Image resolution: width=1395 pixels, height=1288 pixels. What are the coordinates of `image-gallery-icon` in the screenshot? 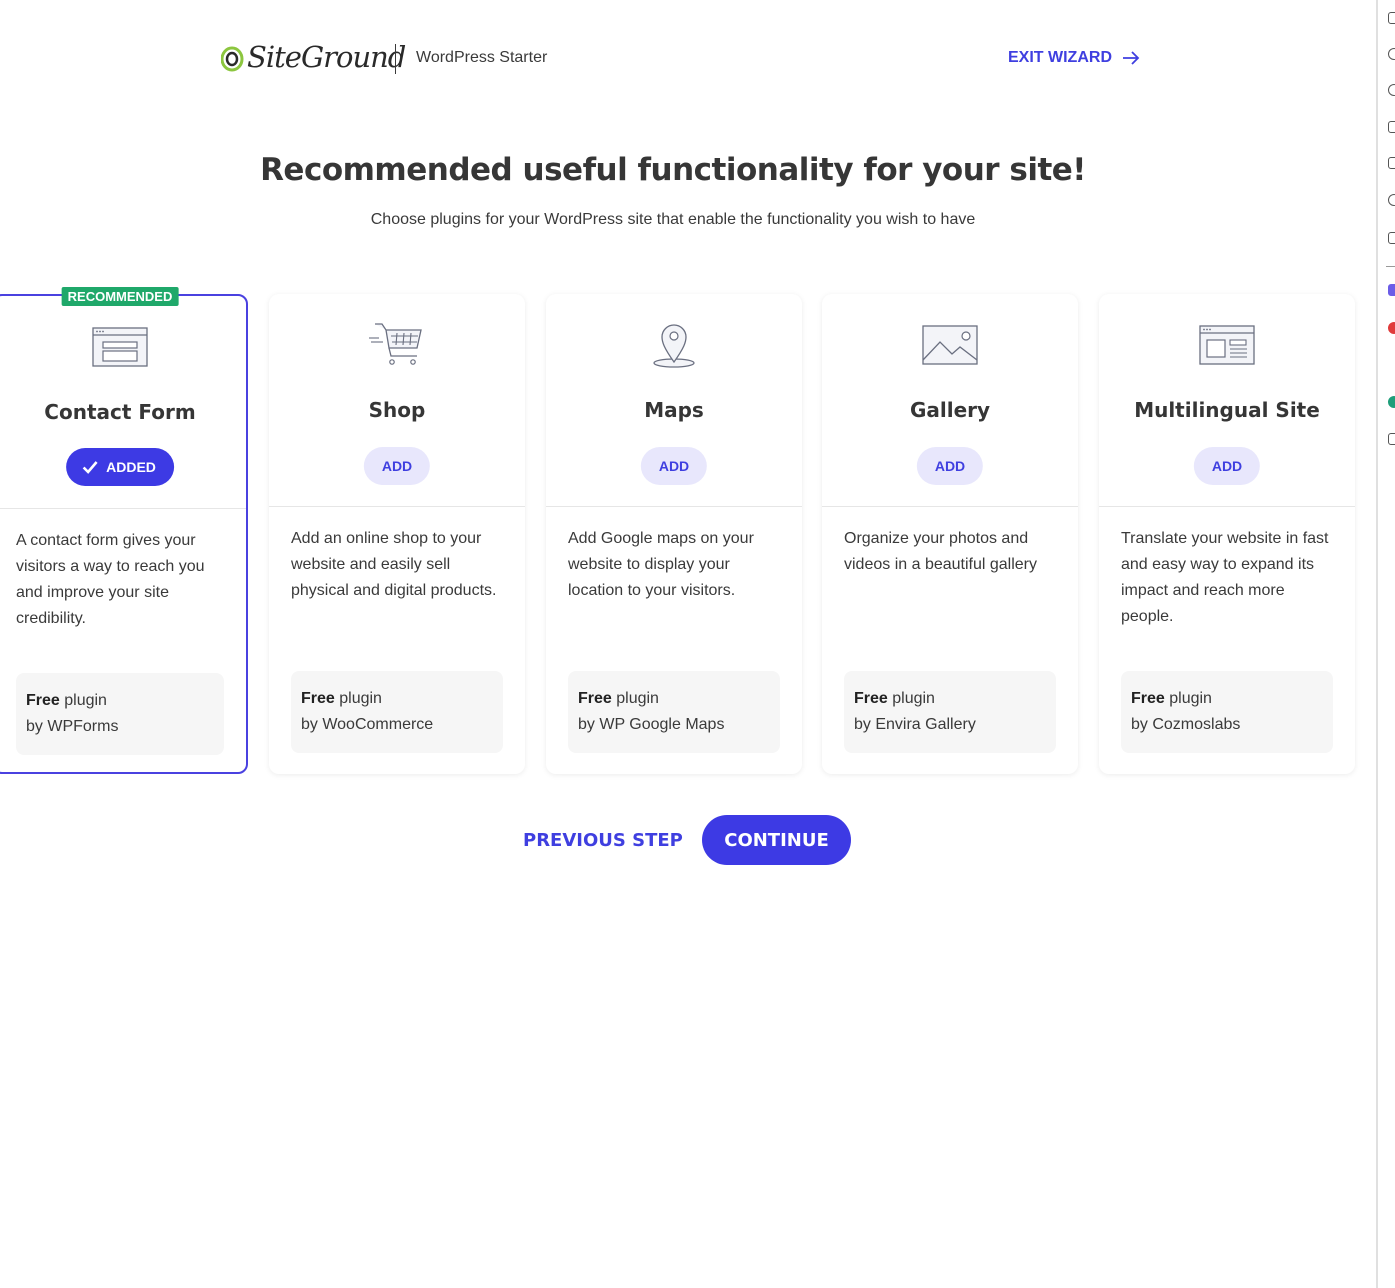 It's located at (950, 345).